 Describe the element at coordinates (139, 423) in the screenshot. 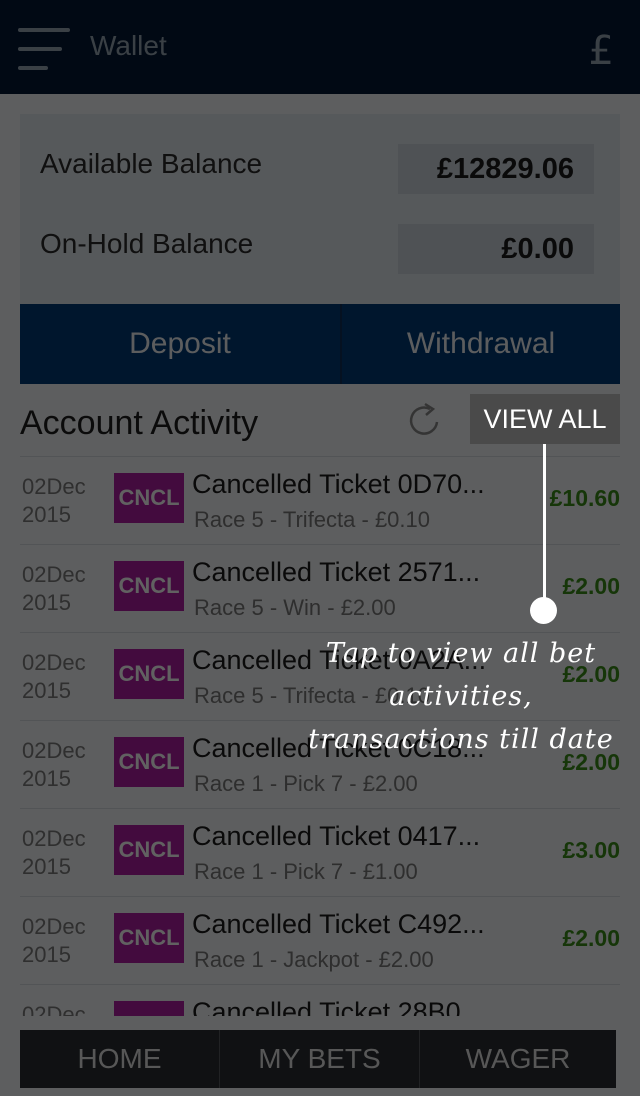

I see `account-activity-title: Account Activity` at that location.